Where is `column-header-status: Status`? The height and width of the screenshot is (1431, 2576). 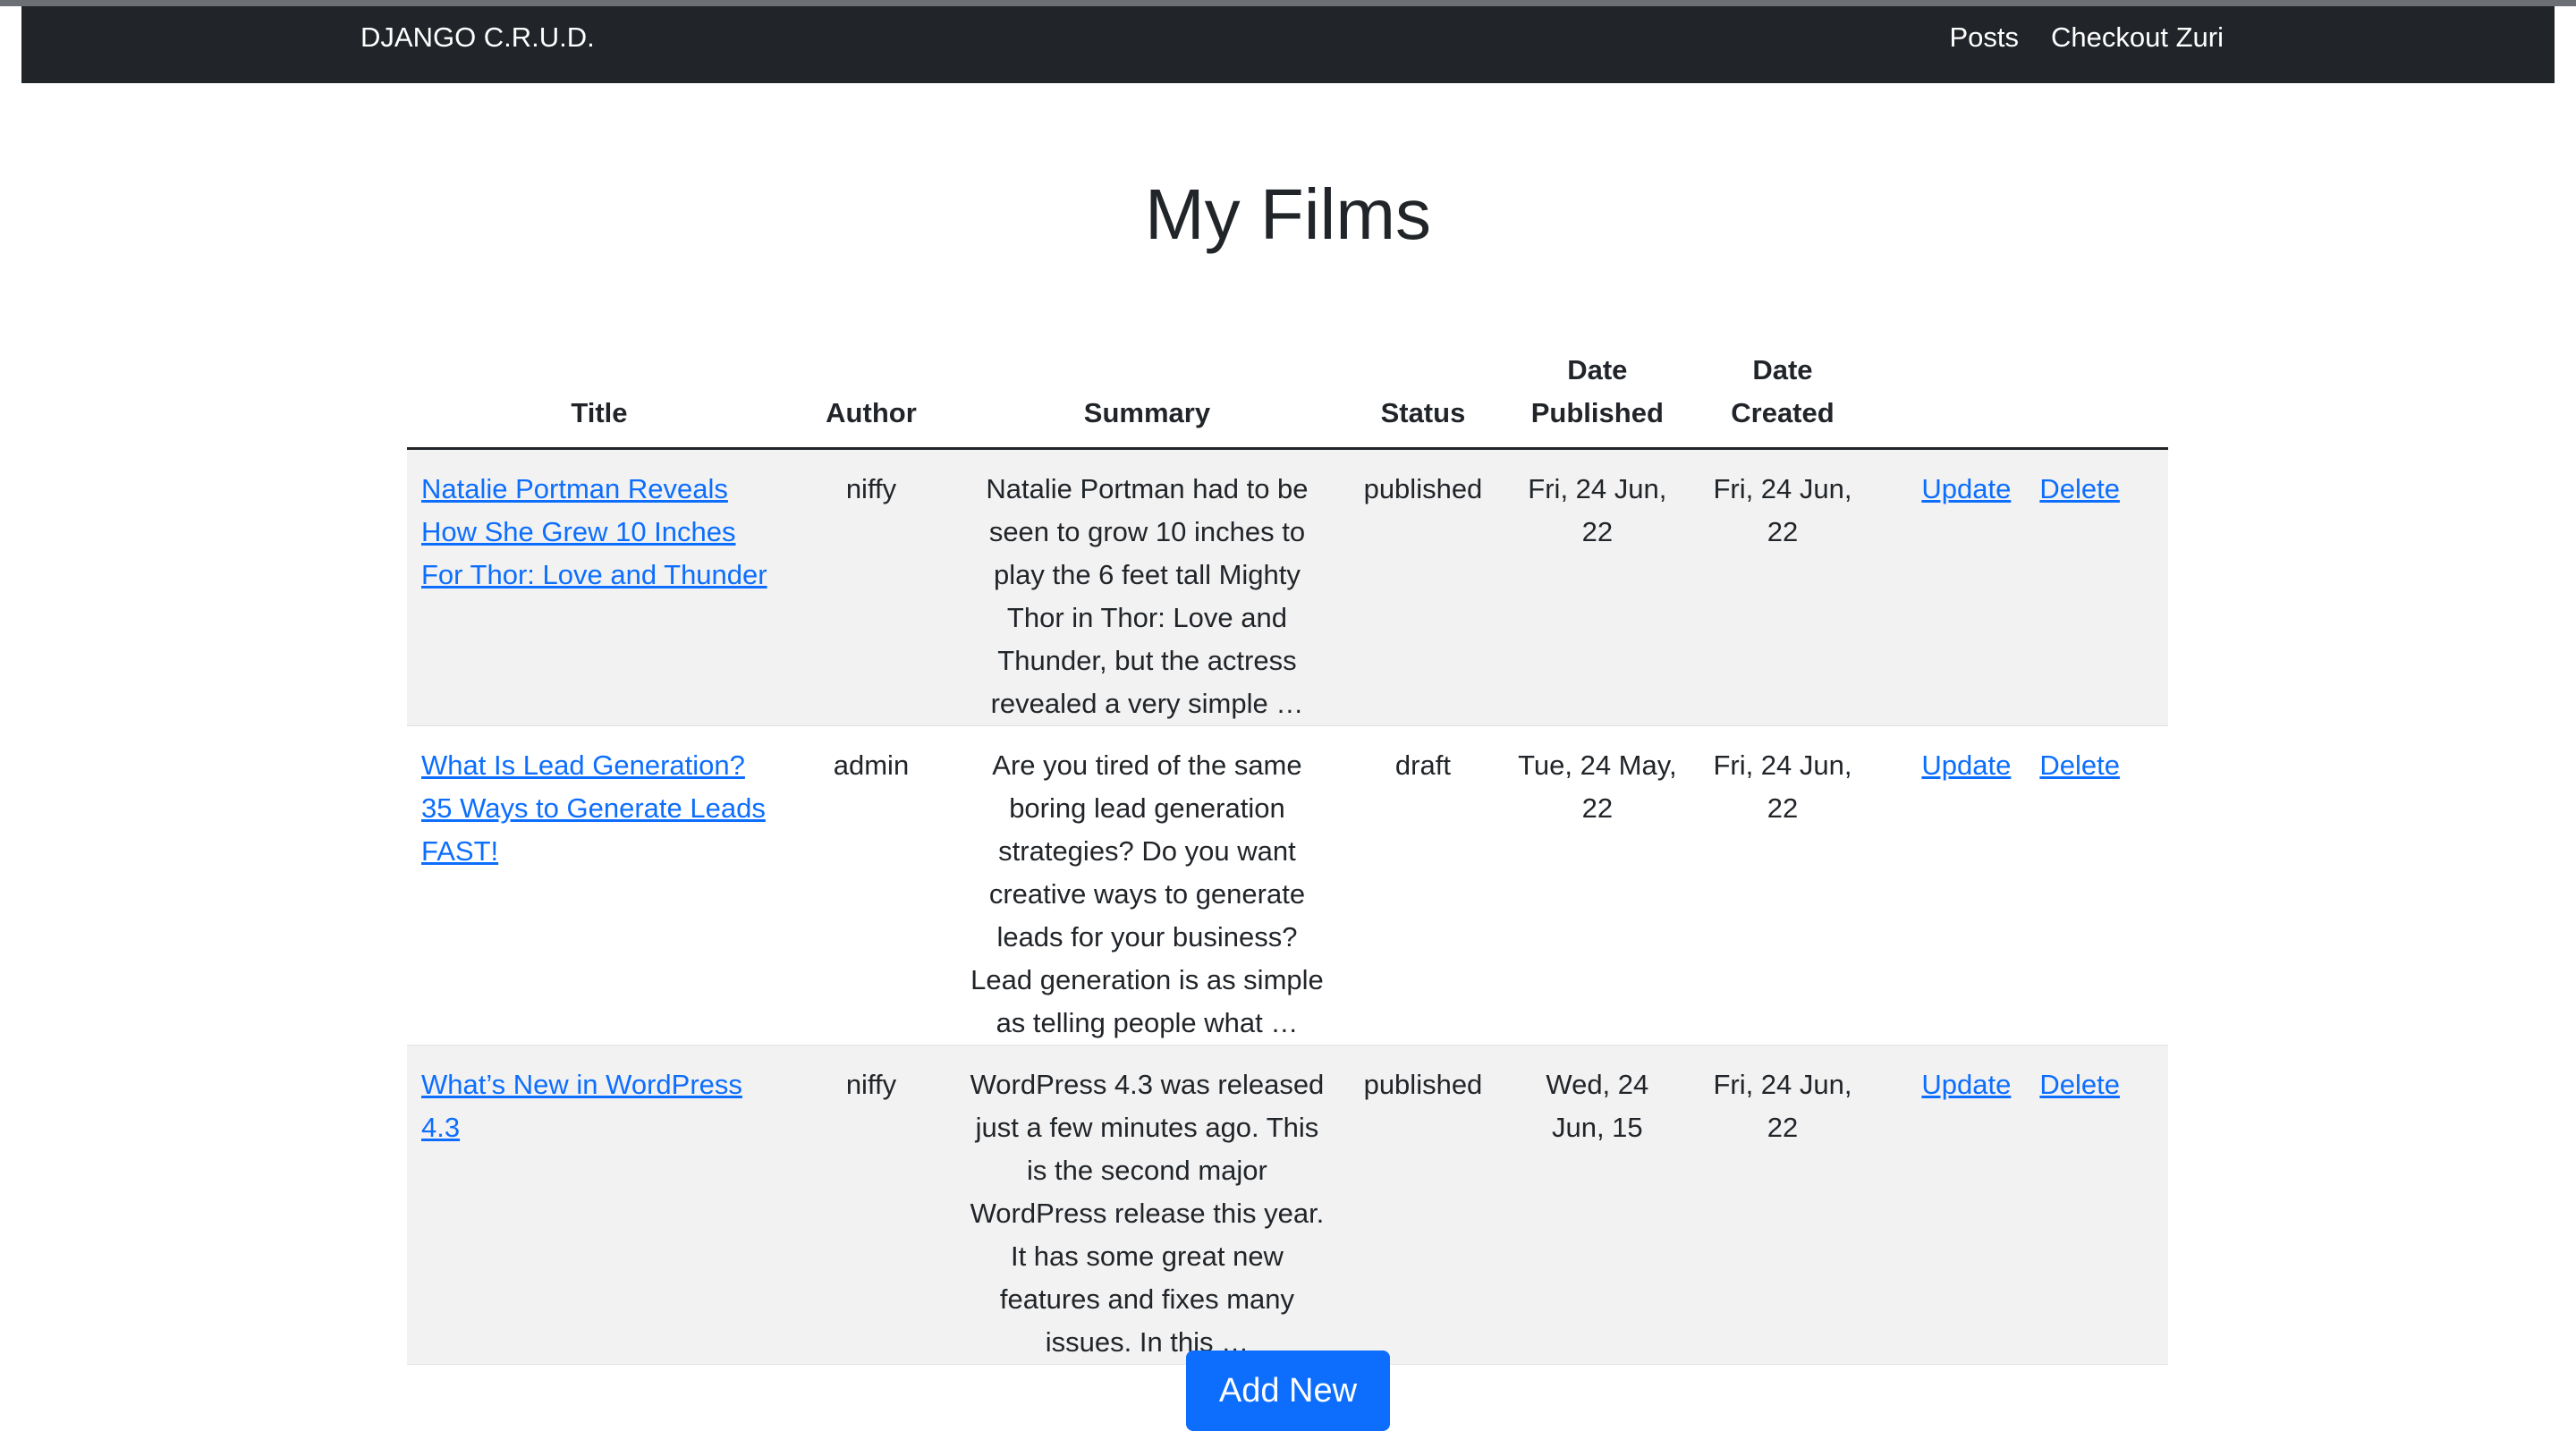
column-header-status: Status is located at coordinates (1423, 400).